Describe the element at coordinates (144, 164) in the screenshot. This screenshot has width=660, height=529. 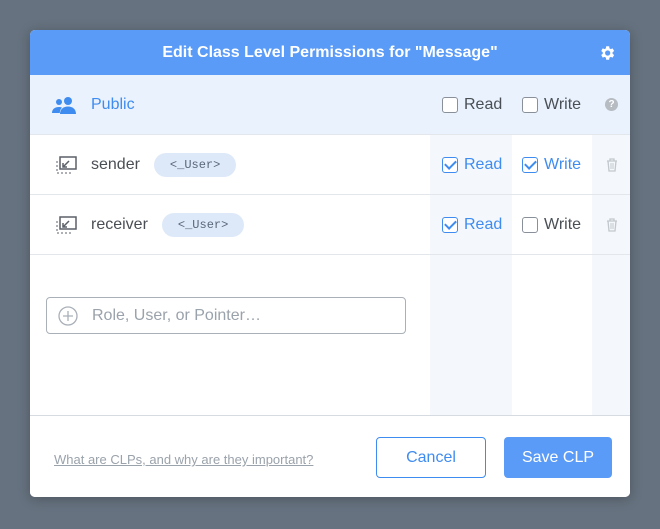
I see `row-subject: sender <_User>` at that location.